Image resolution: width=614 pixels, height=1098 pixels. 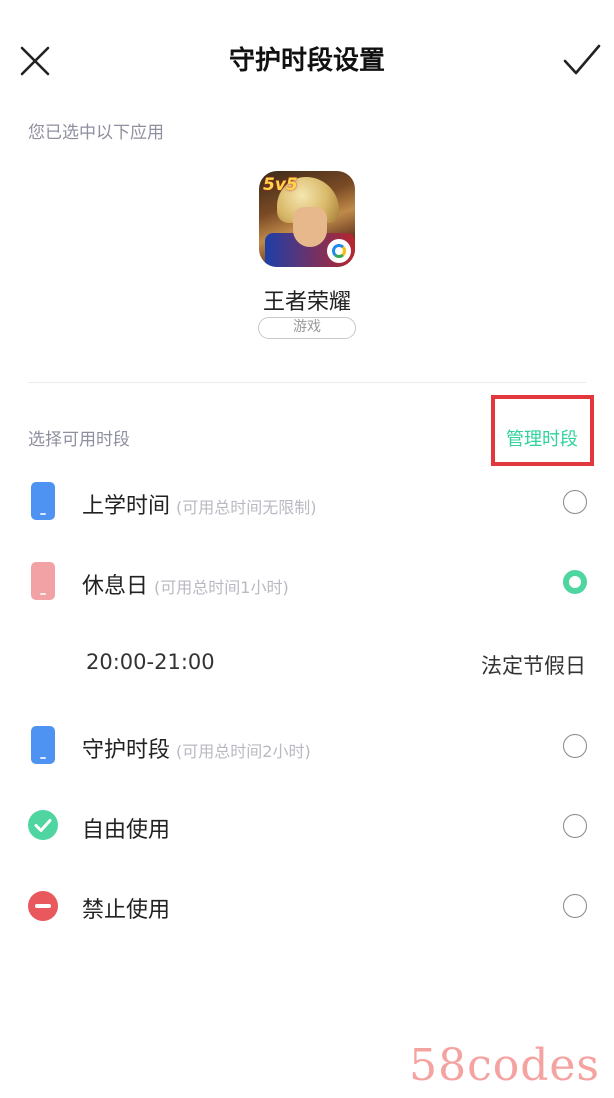 What do you see at coordinates (310, 227) in the screenshot?
I see `app-icon-face` at bounding box center [310, 227].